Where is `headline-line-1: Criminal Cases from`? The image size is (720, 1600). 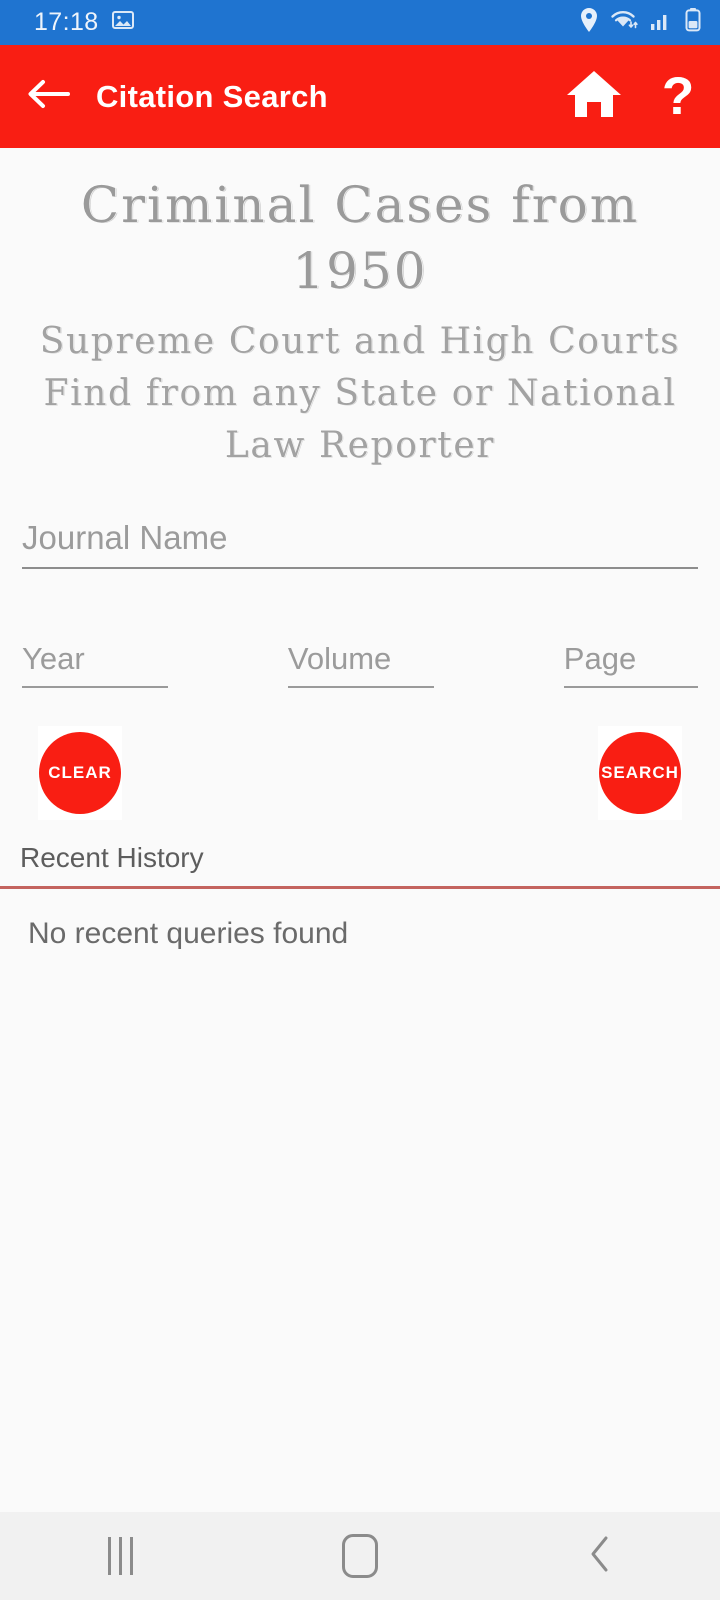 headline-line-1: Criminal Cases from is located at coordinates (360, 205).